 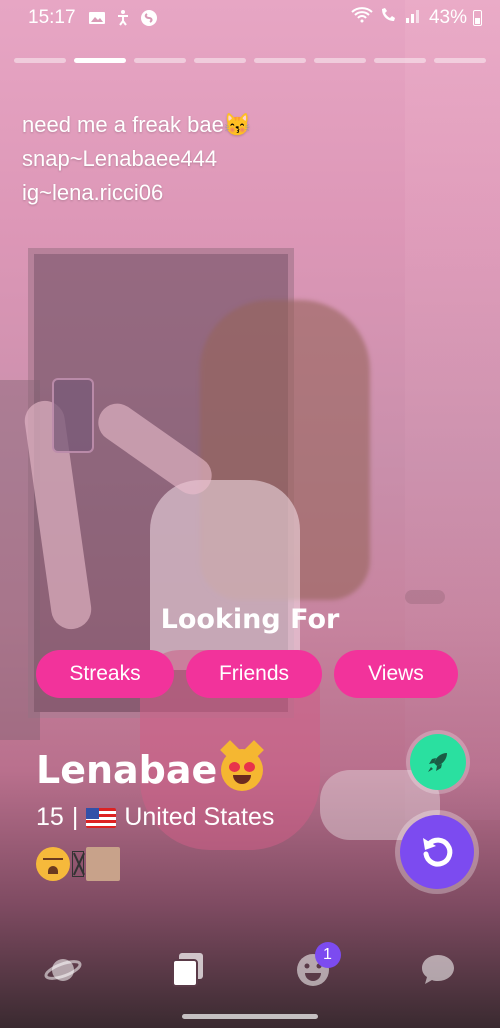 I want to click on notification-badge: 1, so click(x=327, y=955).